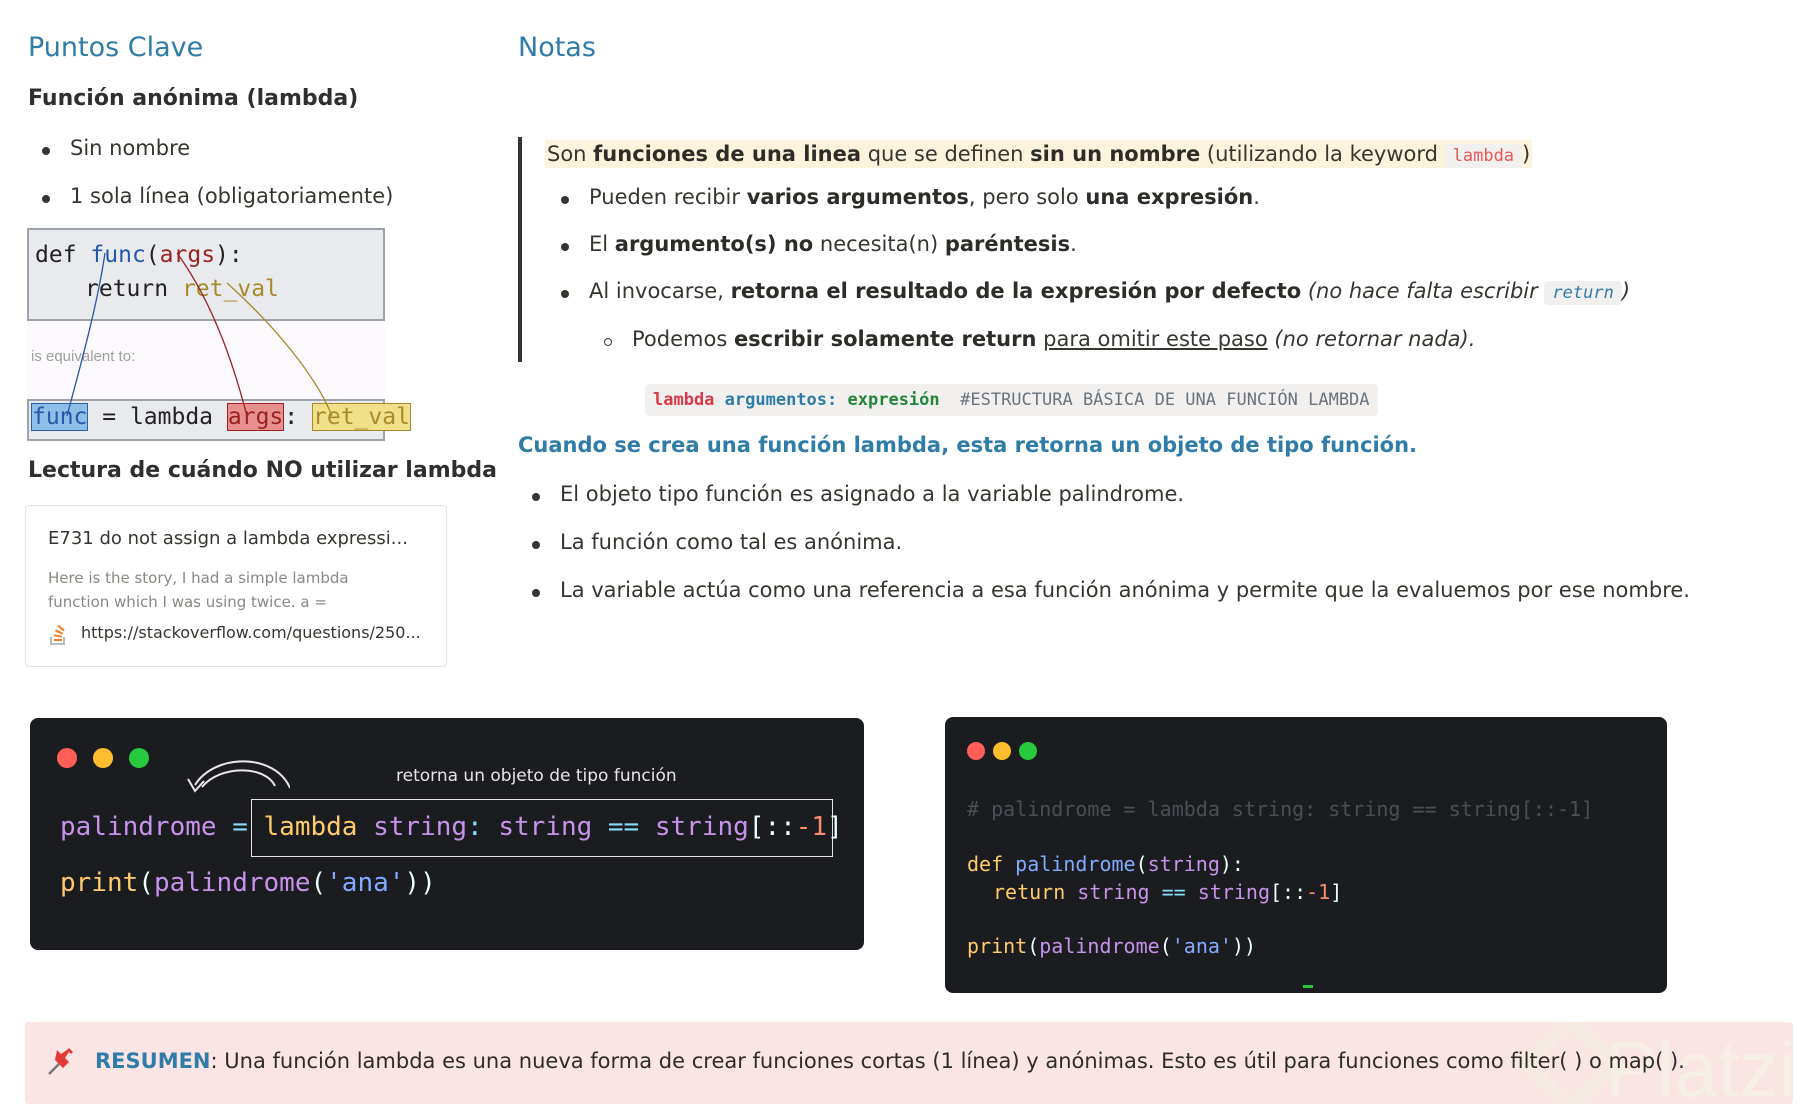  What do you see at coordinates (1308, 986) in the screenshot?
I see `cursor-mark` at bounding box center [1308, 986].